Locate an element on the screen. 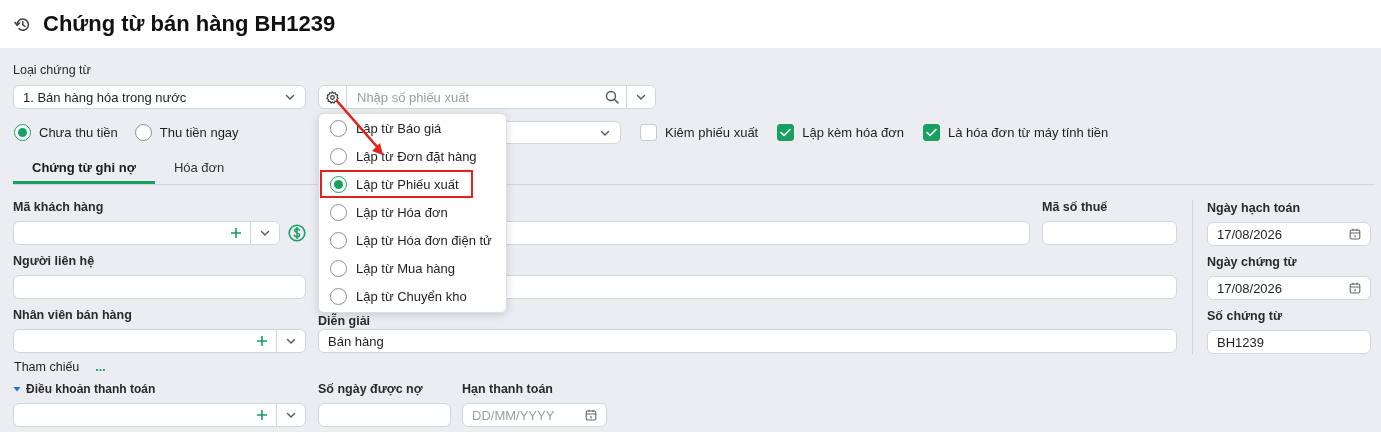  field-label: Số chứng từ is located at coordinates (1245, 316).